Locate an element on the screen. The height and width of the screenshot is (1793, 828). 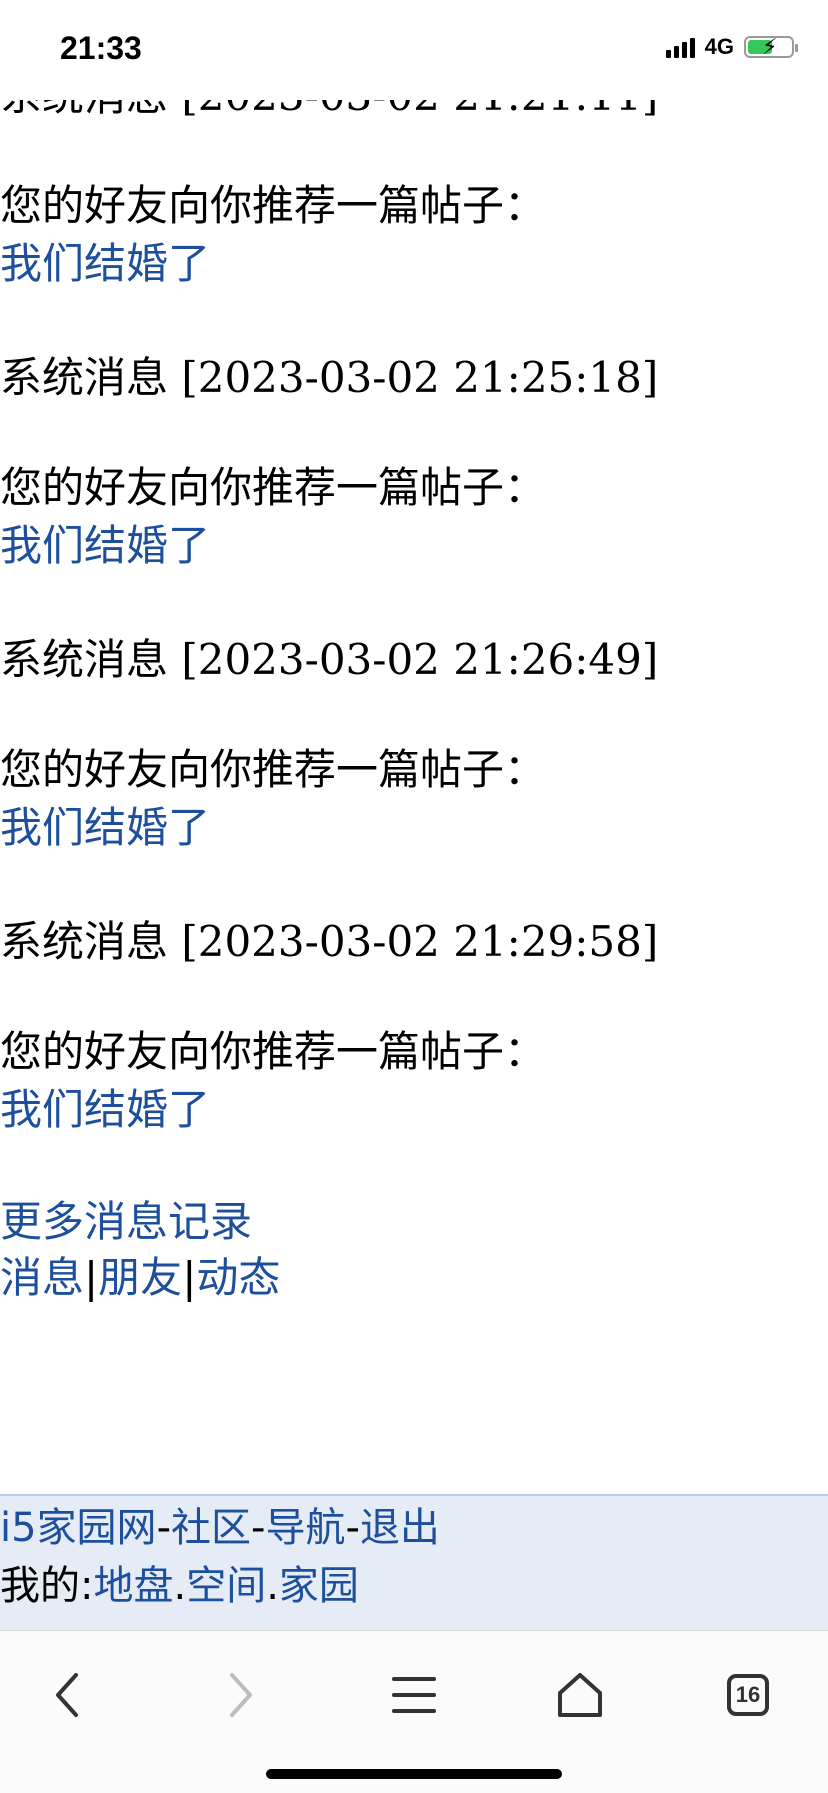
nav-messages-link: 消息 is located at coordinates (42, 1277).